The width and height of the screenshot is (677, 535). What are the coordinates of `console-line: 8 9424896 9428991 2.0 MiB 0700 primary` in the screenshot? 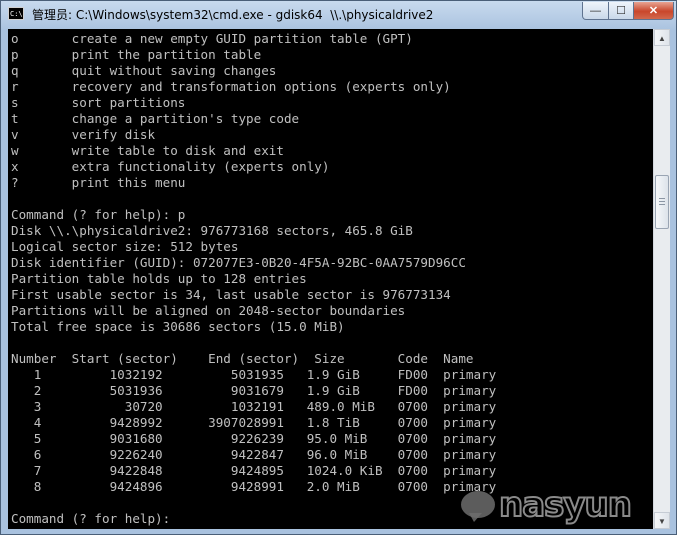 It's located at (254, 486).